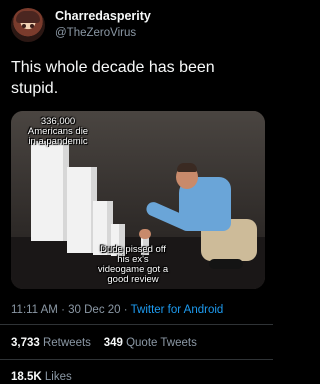 This screenshot has height=384, width=320. What do you see at coordinates (24, 26) in the screenshot?
I see `avatar-eye-left` at bounding box center [24, 26].